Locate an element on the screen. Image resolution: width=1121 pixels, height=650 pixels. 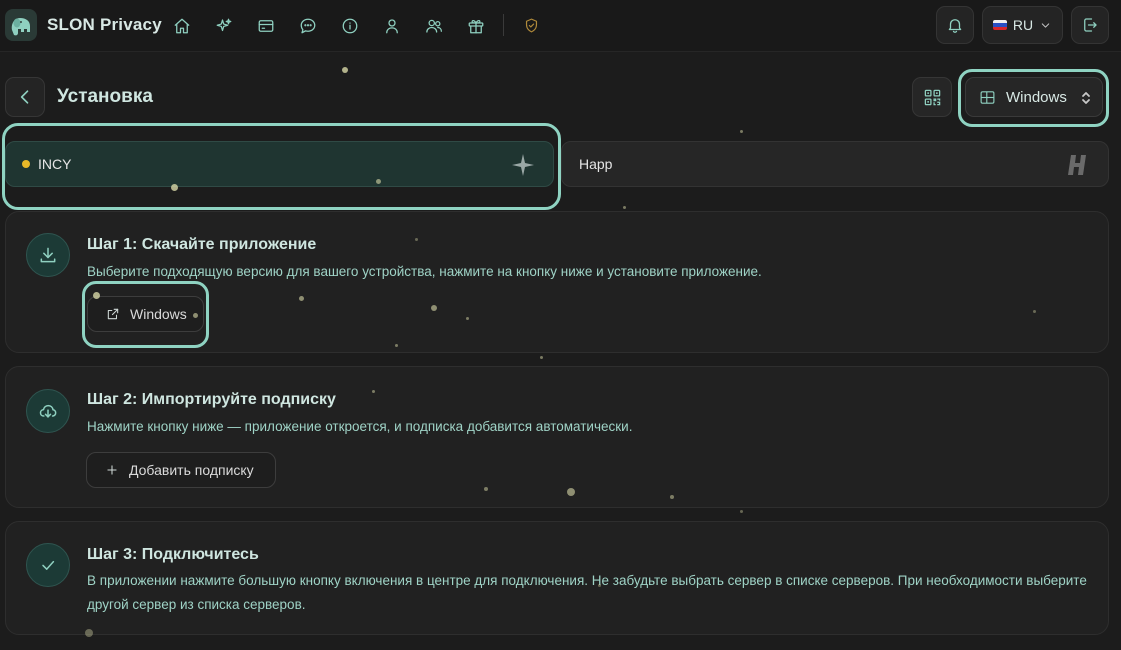
windows-button-highlight is located at coordinates (145, 314).